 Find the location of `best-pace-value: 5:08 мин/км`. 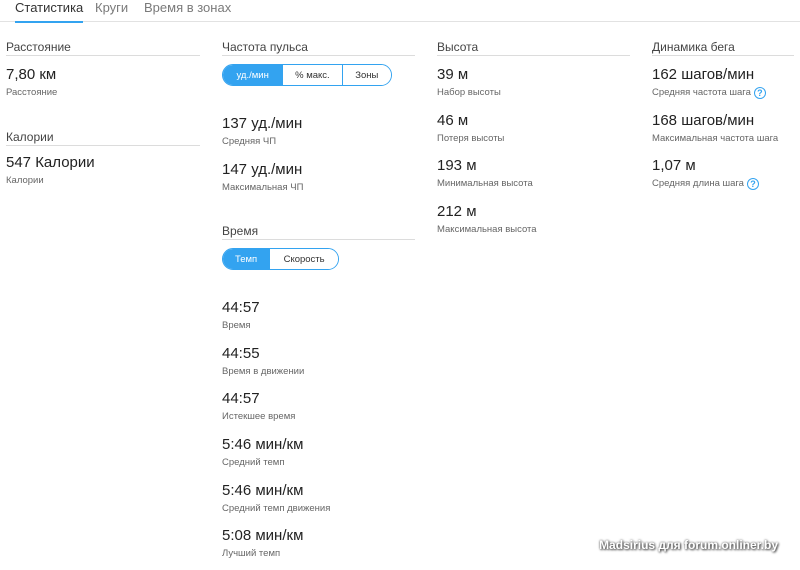

best-pace-value: 5:08 мин/км is located at coordinates (263, 535).